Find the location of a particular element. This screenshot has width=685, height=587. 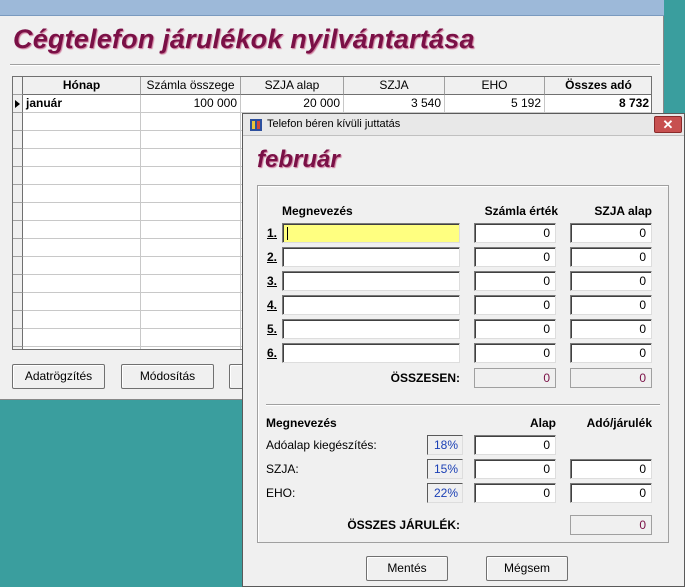

app-icon is located at coordinates (256, 125).